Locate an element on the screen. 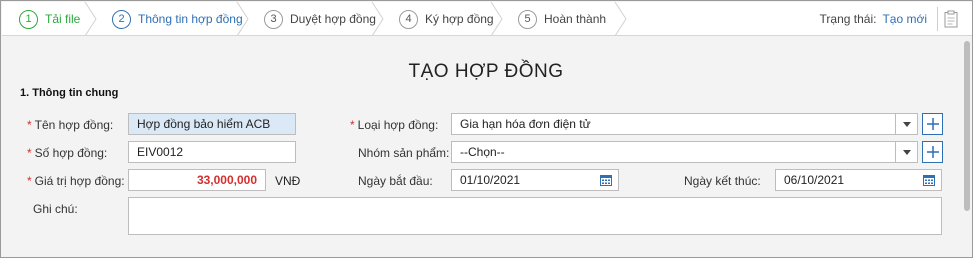 The width and height of the screenshot is (973, 258). contract-name-input: Hợp đồng bảo hiểm ACB is located at coordinates (212, 124).